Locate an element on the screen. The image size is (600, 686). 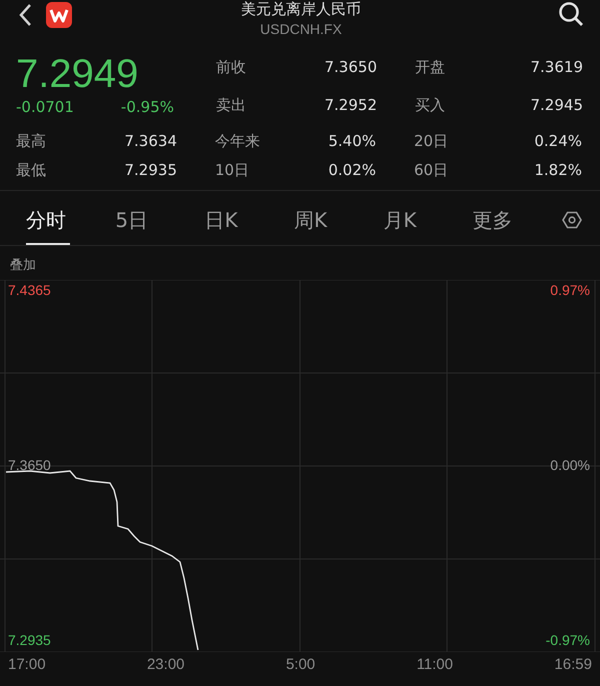
stat-value: 0.24% is located at coordinates (558, 141).